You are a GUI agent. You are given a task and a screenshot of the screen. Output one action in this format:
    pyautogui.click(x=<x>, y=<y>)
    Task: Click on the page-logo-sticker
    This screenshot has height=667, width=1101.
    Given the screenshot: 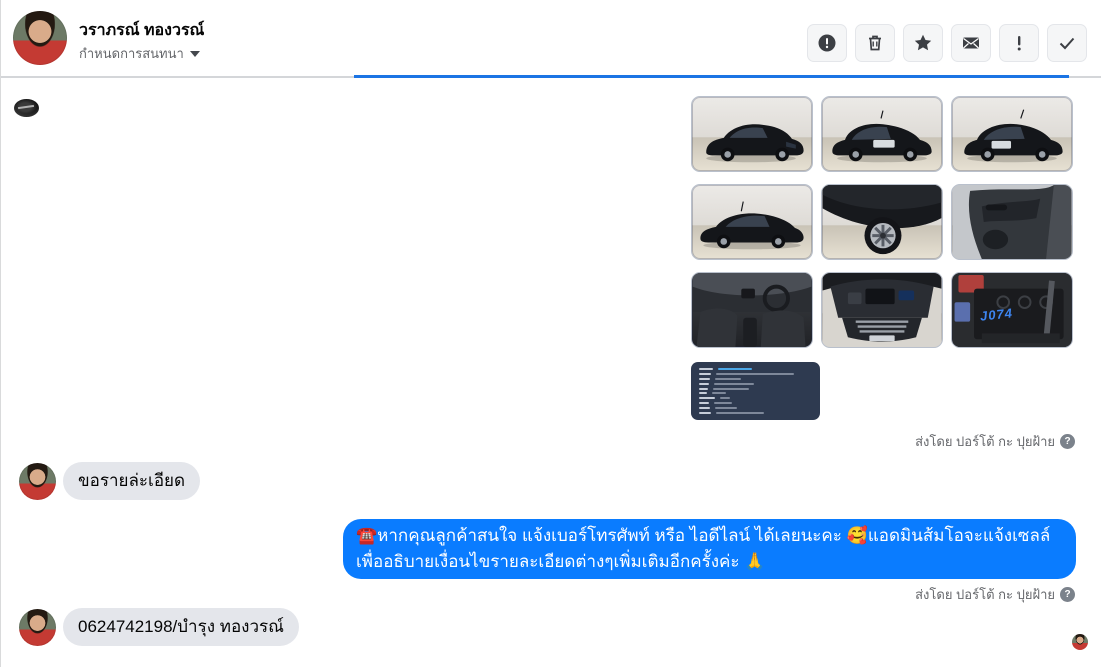 What is the action you would take?
    pyautogui.click(x=26, y=108)
    